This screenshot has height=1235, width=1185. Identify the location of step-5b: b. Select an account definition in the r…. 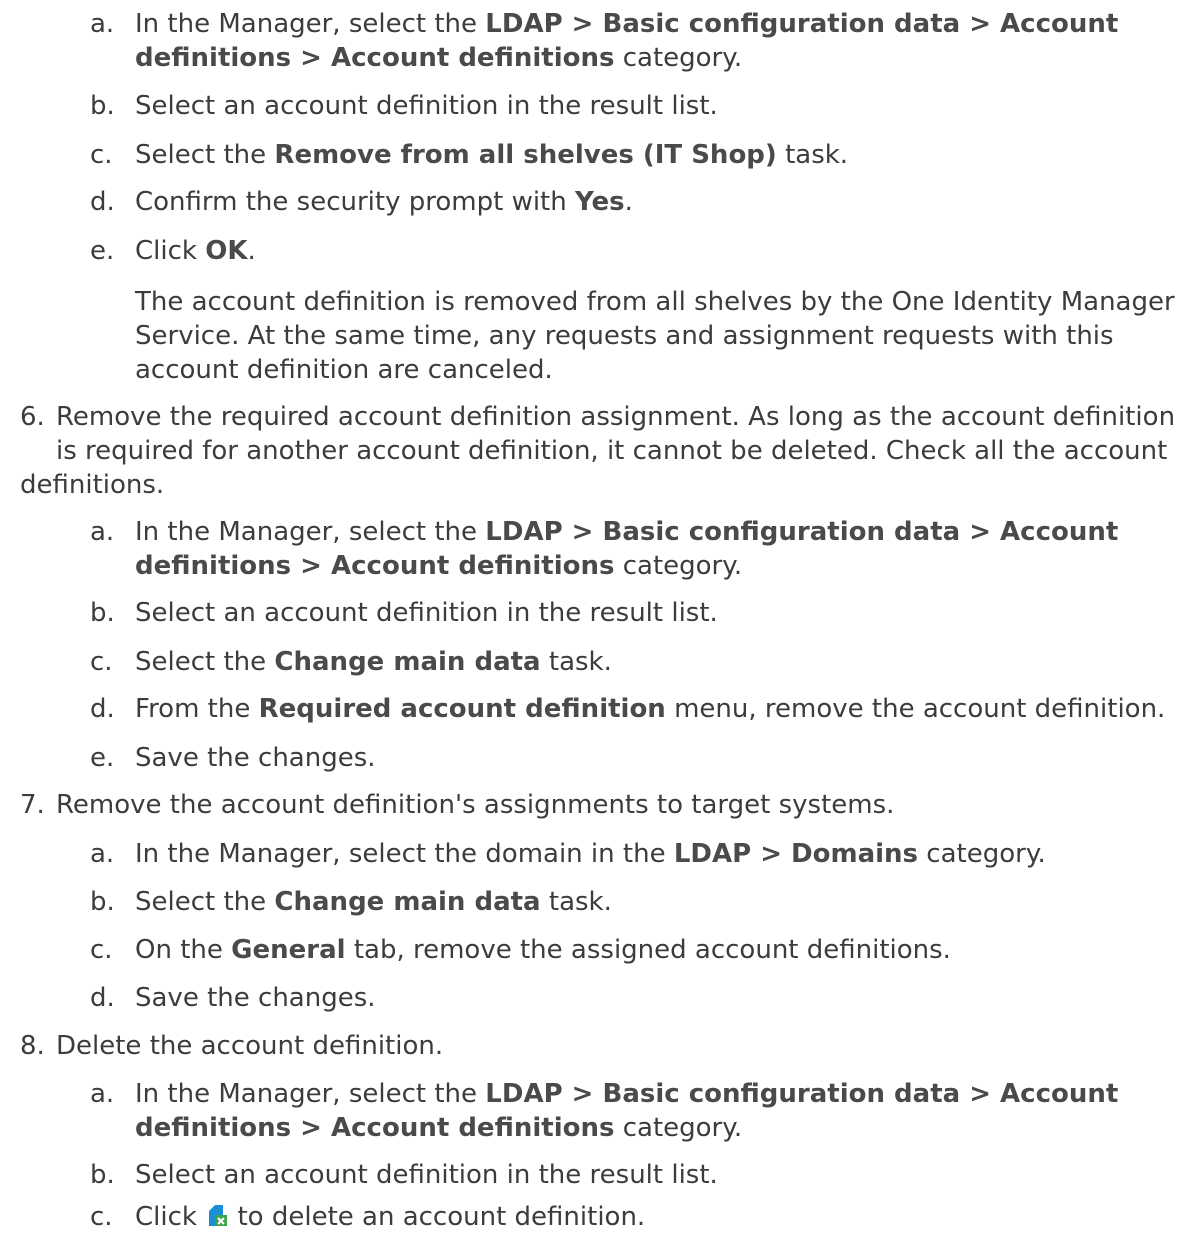
(630, 106).